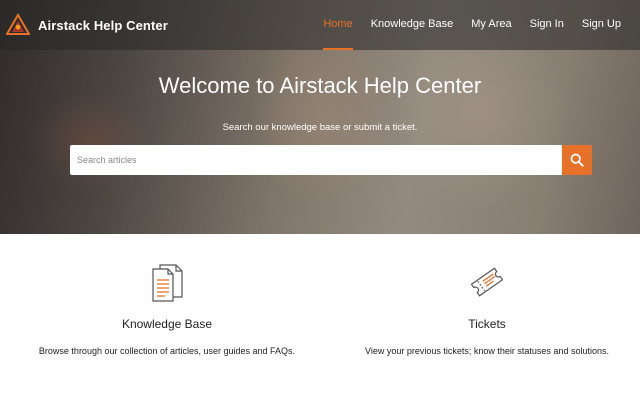 The width and height of the screenshot is (640, 400). What do you see at coordinates (491, 25) in the screenshot?
I see `nav-my-area: My Area` at bounding box center [491, 25].